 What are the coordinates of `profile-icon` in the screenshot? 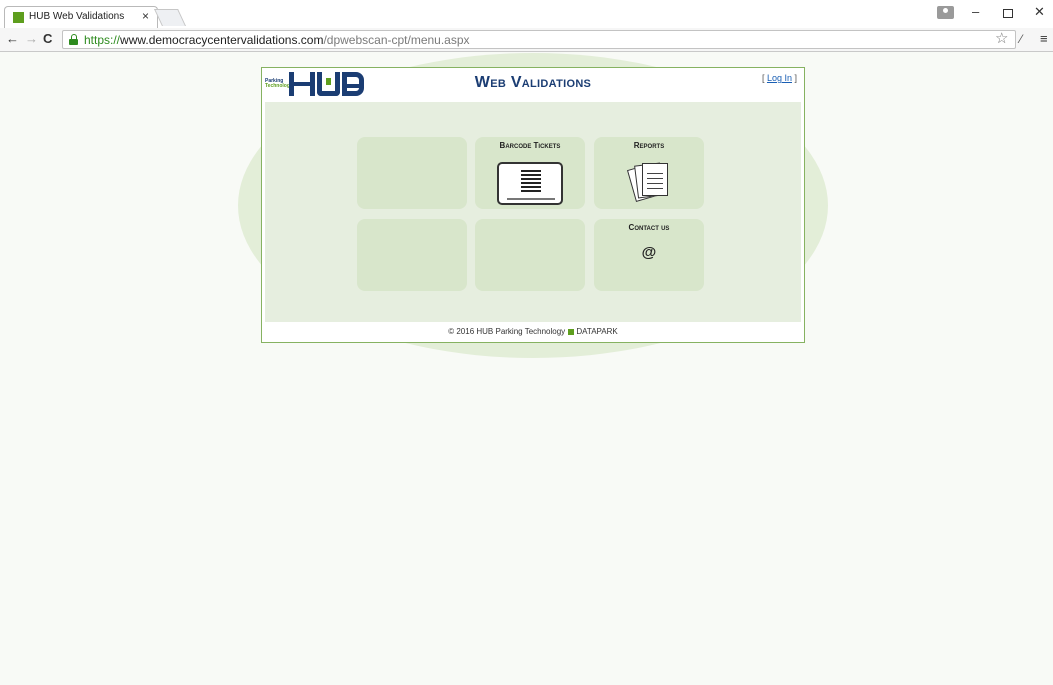 It's located at (945, 12).